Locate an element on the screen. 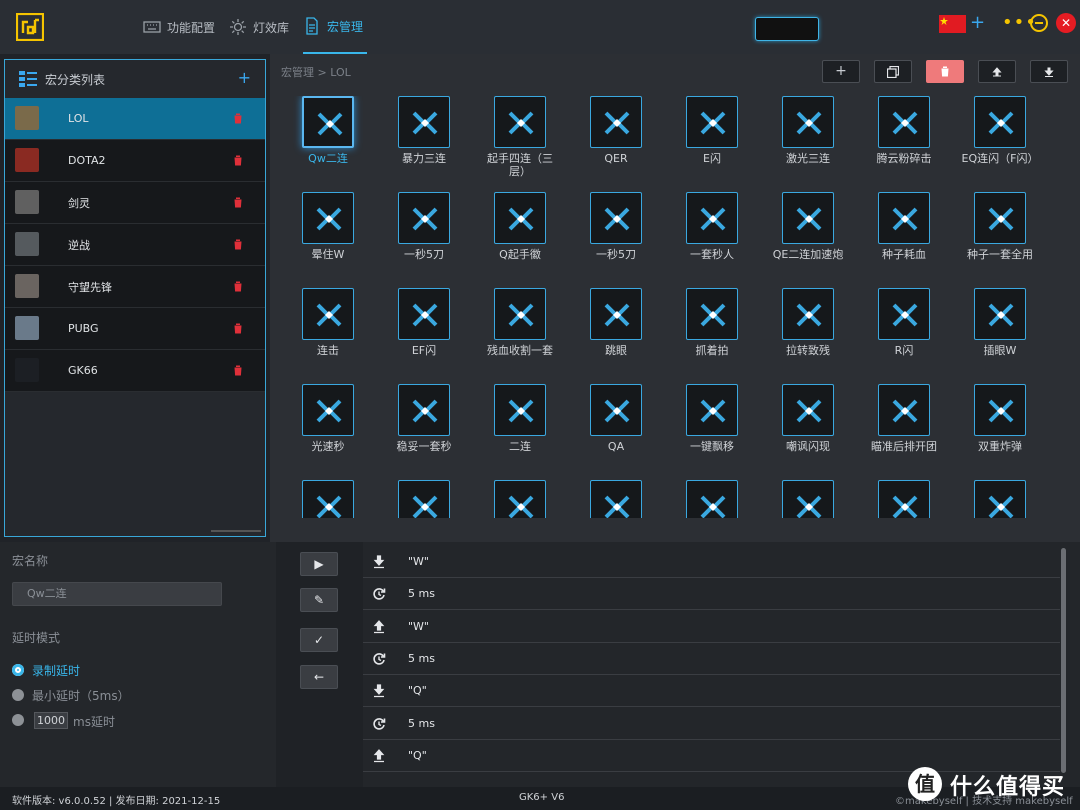 The width and height of the screenshot is (1080, 810). radio-min-delay is located at coordinates (18, 695).